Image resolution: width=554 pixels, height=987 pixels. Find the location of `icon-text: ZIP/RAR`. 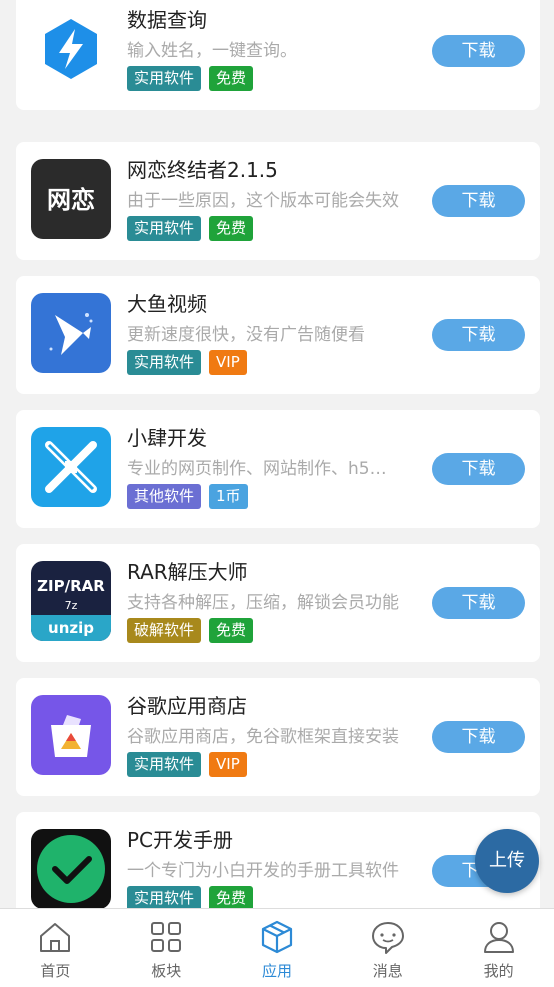

icon-text: ZIP/RAR is located at coordinates (71, 586).